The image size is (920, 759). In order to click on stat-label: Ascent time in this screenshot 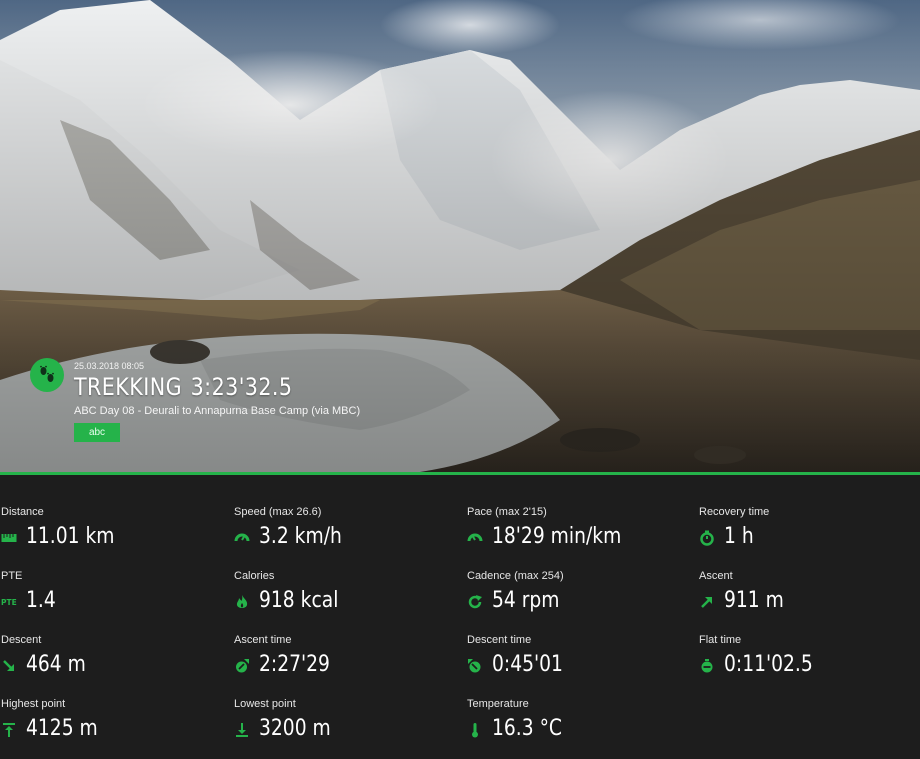, I will do `click(263, 640)`.